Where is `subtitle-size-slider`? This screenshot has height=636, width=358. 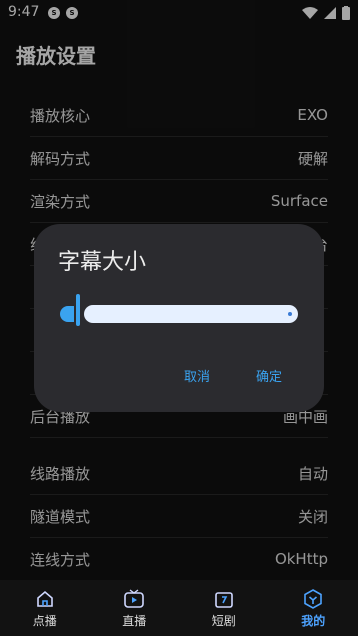 subtitle-size-slider is located at coordinates (180, 312).